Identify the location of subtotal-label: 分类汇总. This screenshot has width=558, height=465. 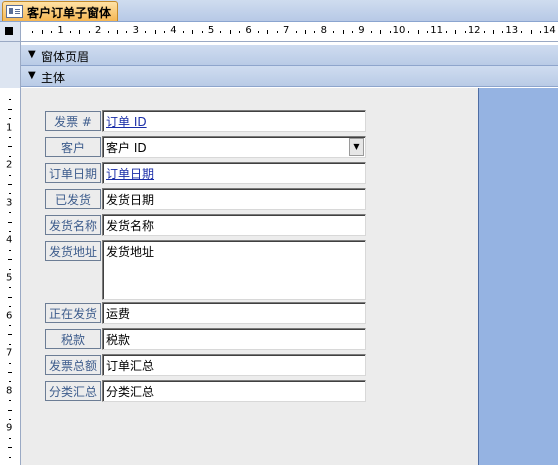
(73, 391).